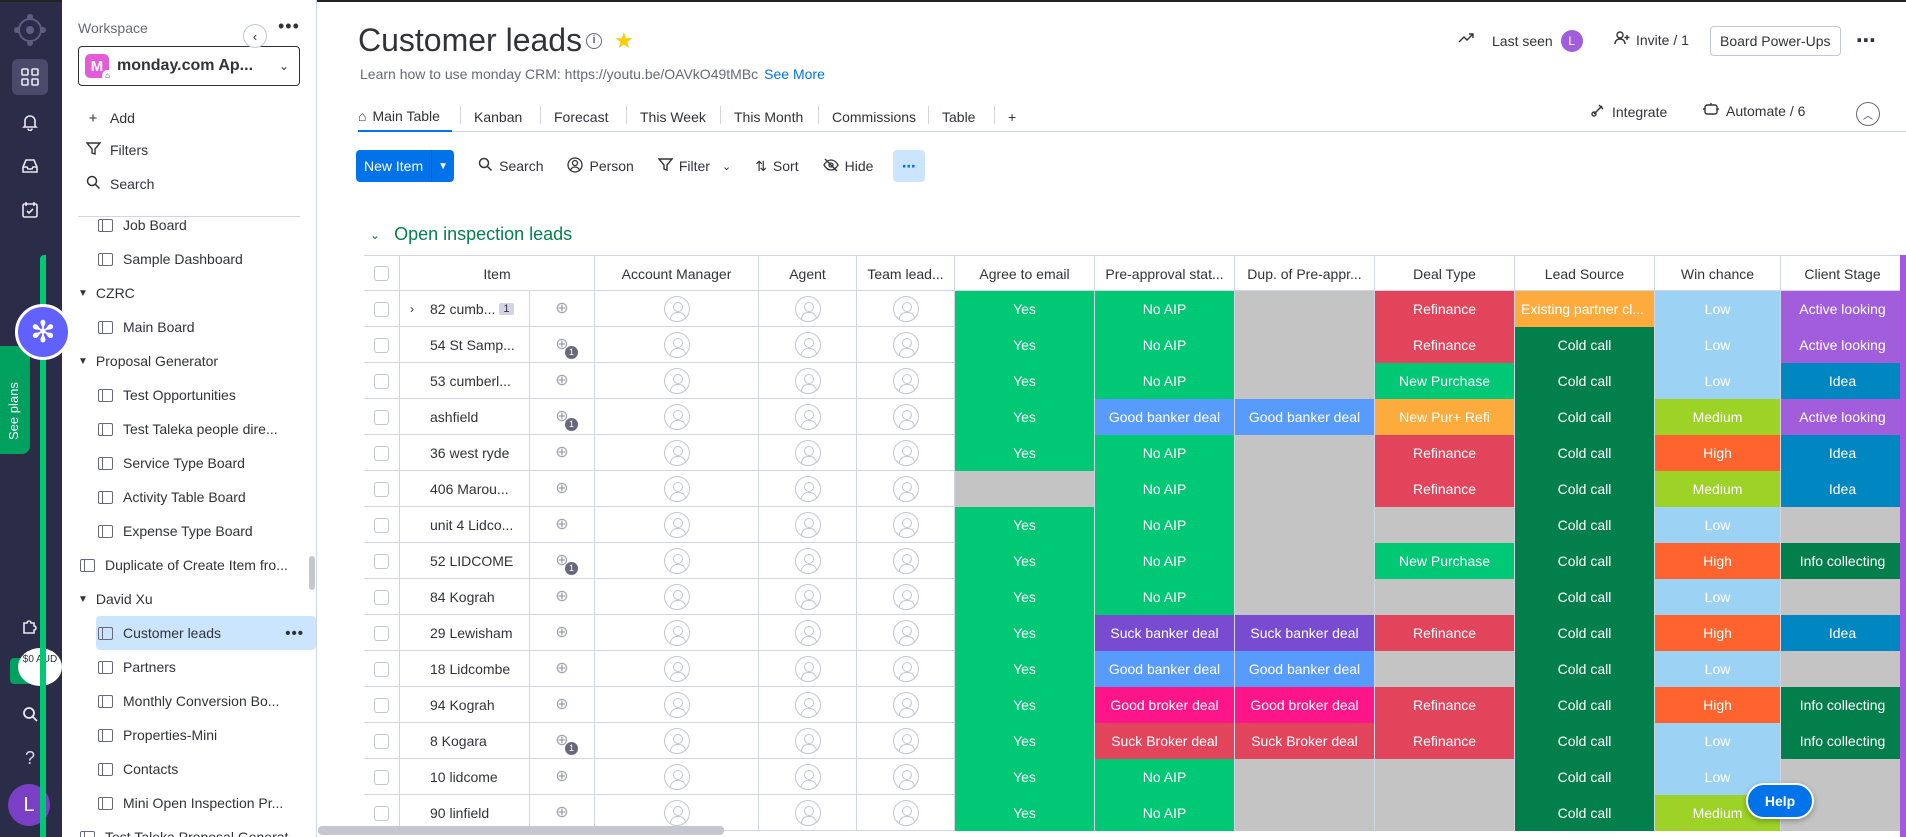  What do you see at coordinates (412, 309) in the screenshot?
I see `expand-subitems-icon: ›` at bounding box center [412, 309].